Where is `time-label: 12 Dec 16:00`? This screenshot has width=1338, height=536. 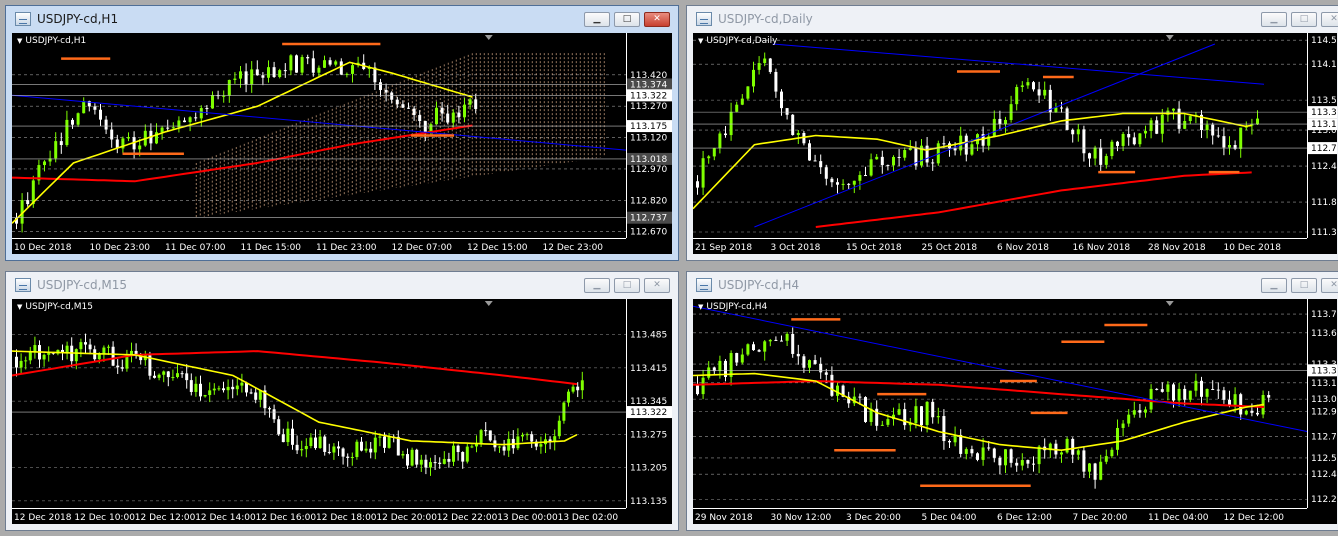 time-label: 12 Dec 16:00 is located at coordinates (286, 518).